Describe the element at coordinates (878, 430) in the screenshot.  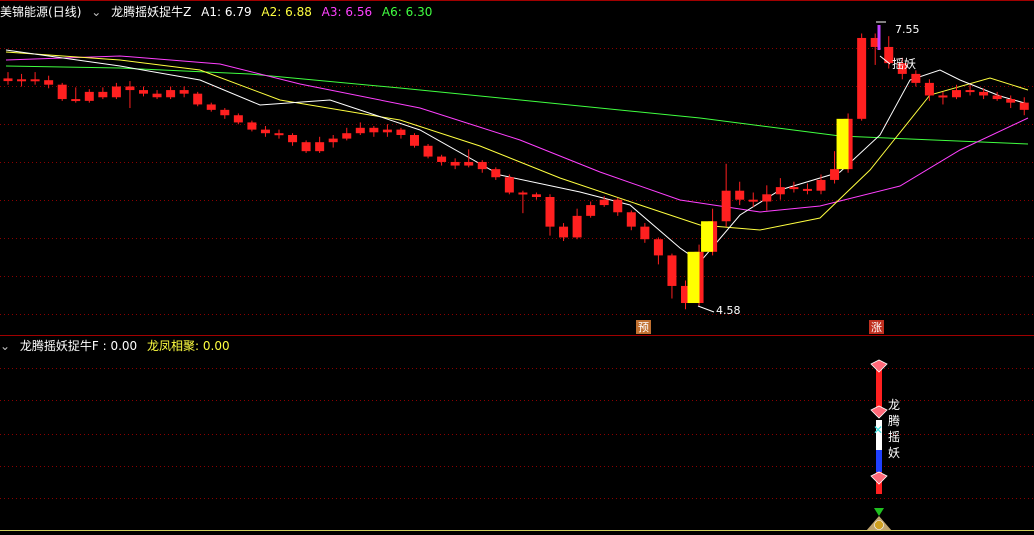
I see `x-mark-icon: ✕` at that location.